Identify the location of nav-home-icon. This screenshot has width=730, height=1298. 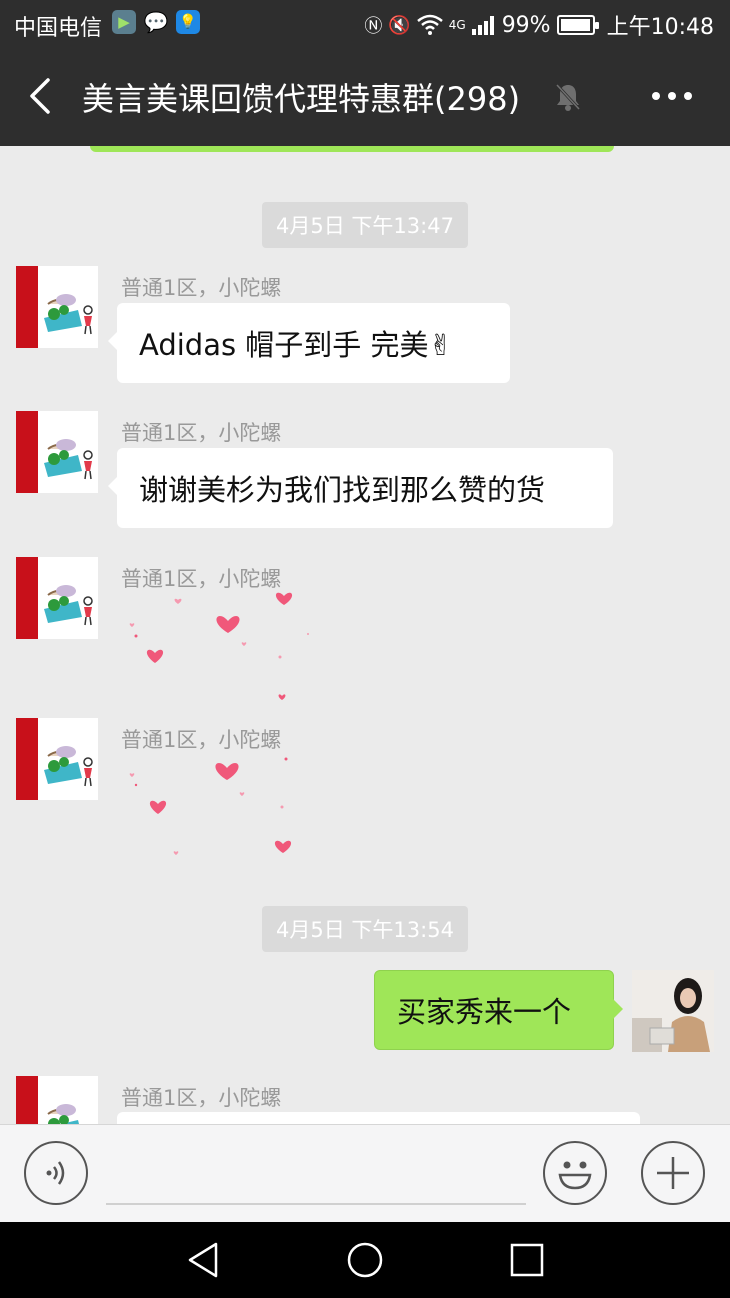
(365, 1260).